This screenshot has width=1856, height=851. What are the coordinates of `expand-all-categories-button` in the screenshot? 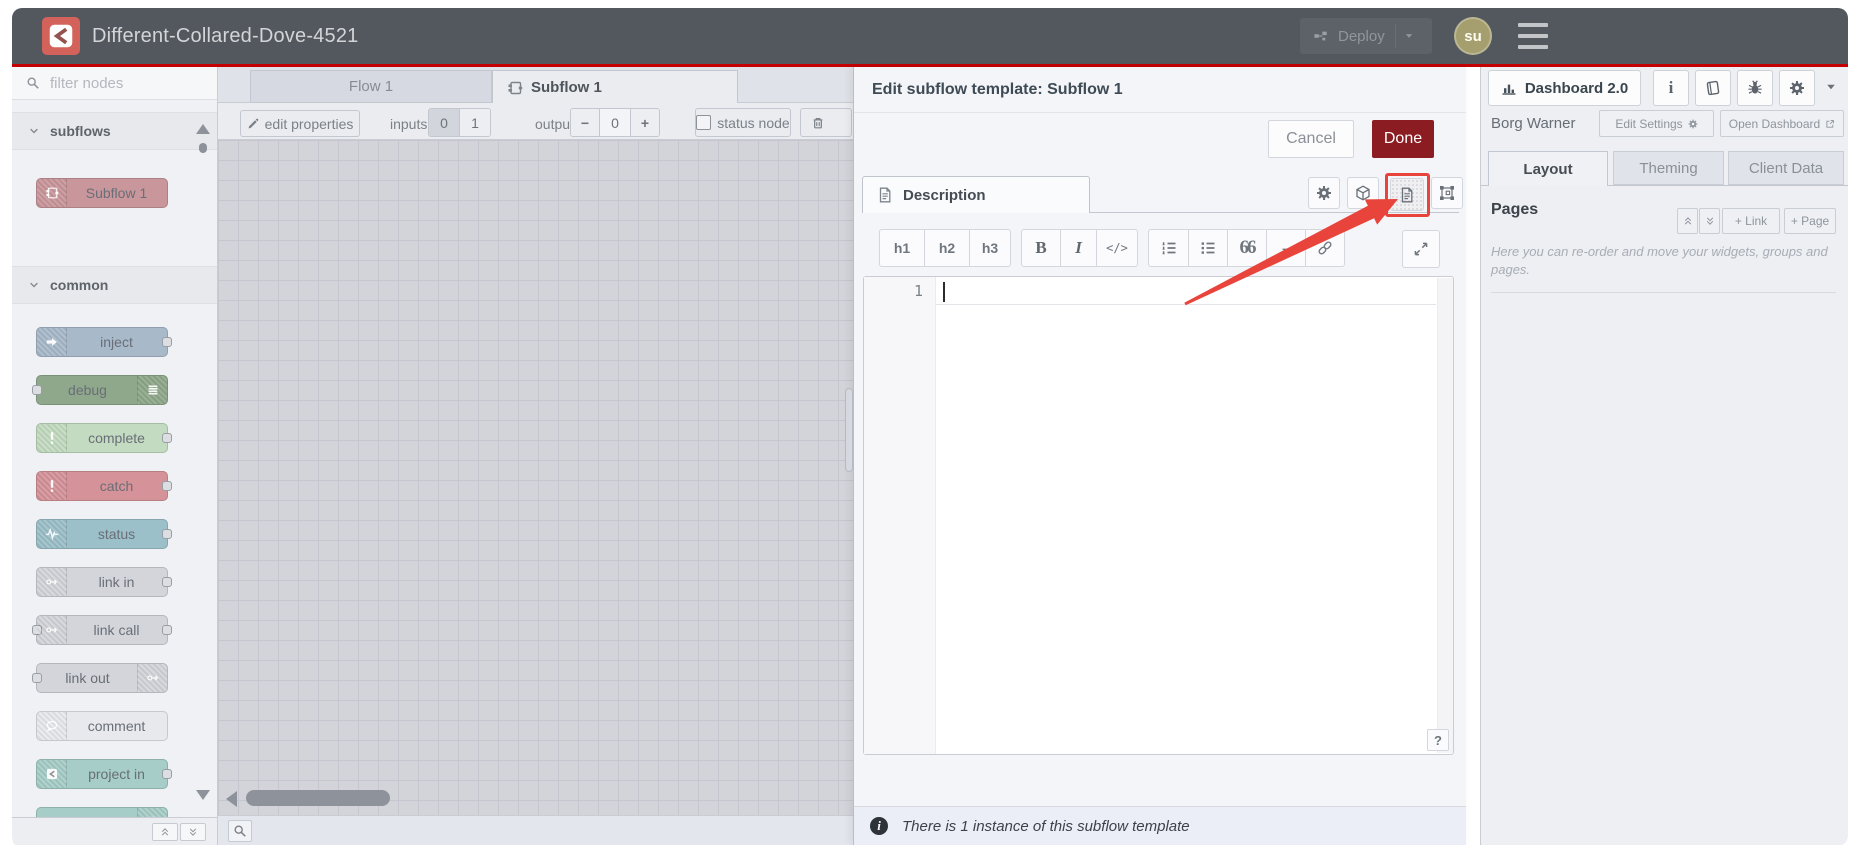 It's located at (193, 832).